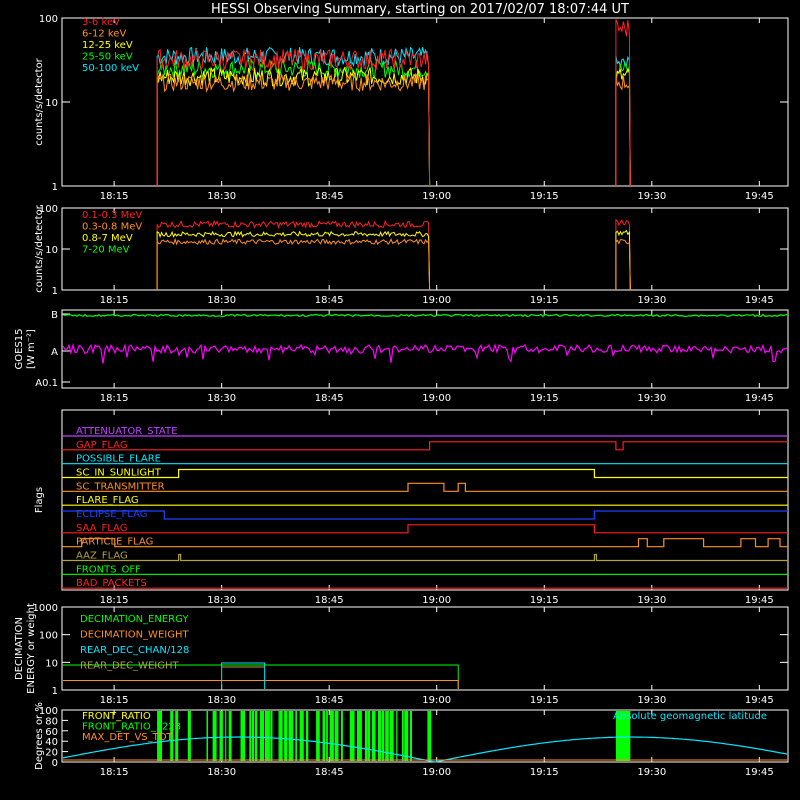  What do you see at coordinates (19, 648) in the screenshot?
I see `y-axis-label: DECIMATION` at bounding box center [19, 648].